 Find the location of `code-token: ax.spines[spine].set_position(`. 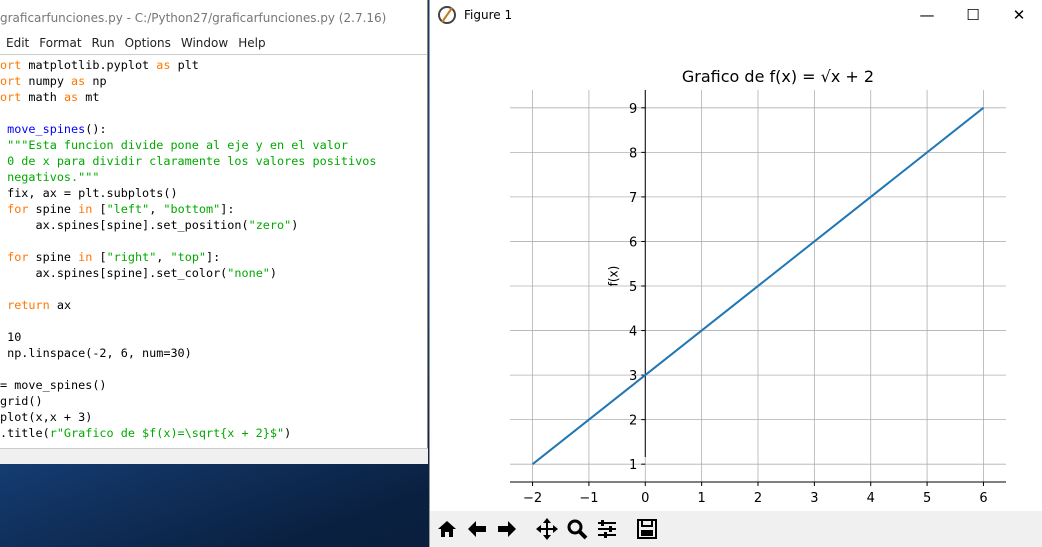

code-token: ax.spines[spine].set_position( is located at coordinates (124, 225).